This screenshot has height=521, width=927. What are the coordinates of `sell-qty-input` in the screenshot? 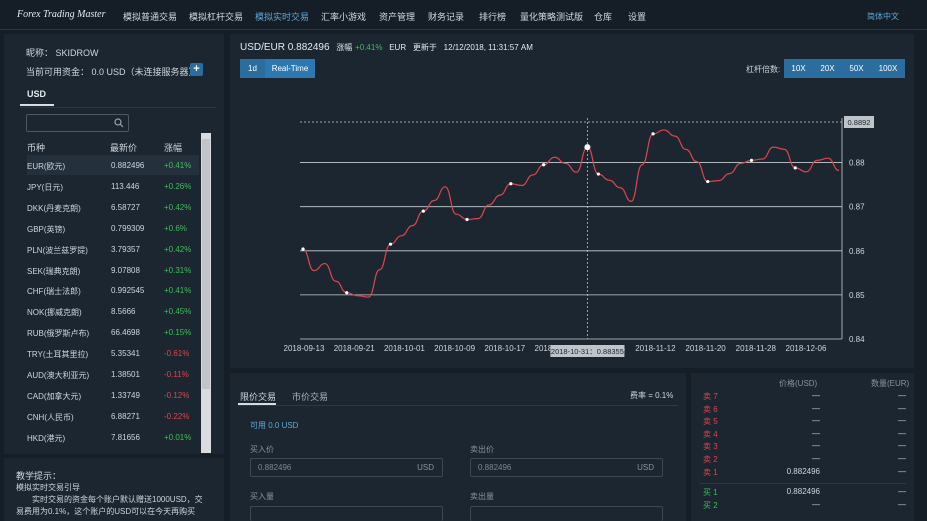 It's located at (566, 513).